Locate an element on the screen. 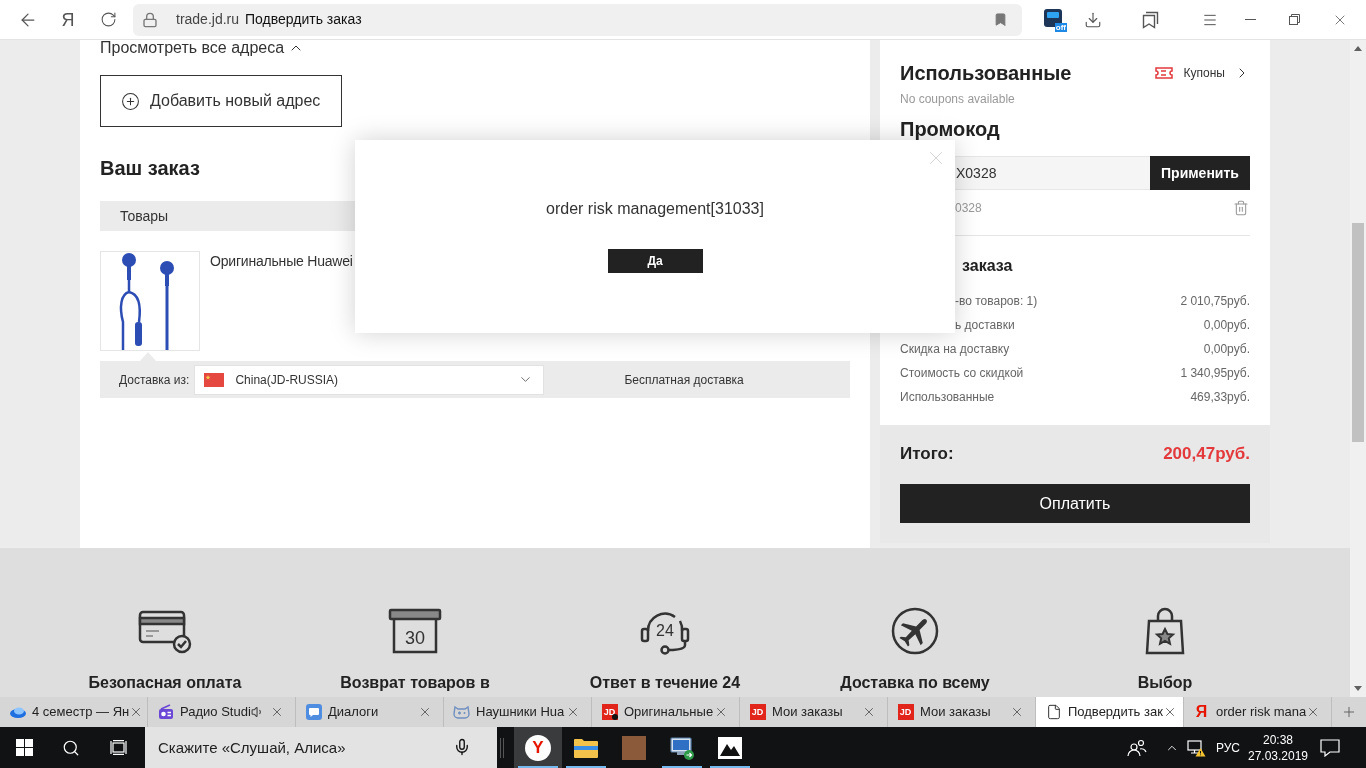 This screenshot has height=768, width=1366. total-value: 200,47руб. is located at coordinates (1206, 454).